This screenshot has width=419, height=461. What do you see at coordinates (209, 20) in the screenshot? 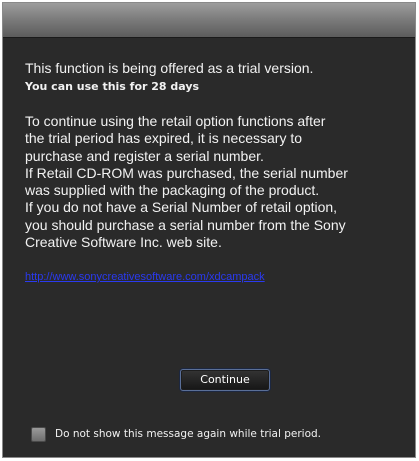
I see `title-bar` at bounding box center [209, 20].